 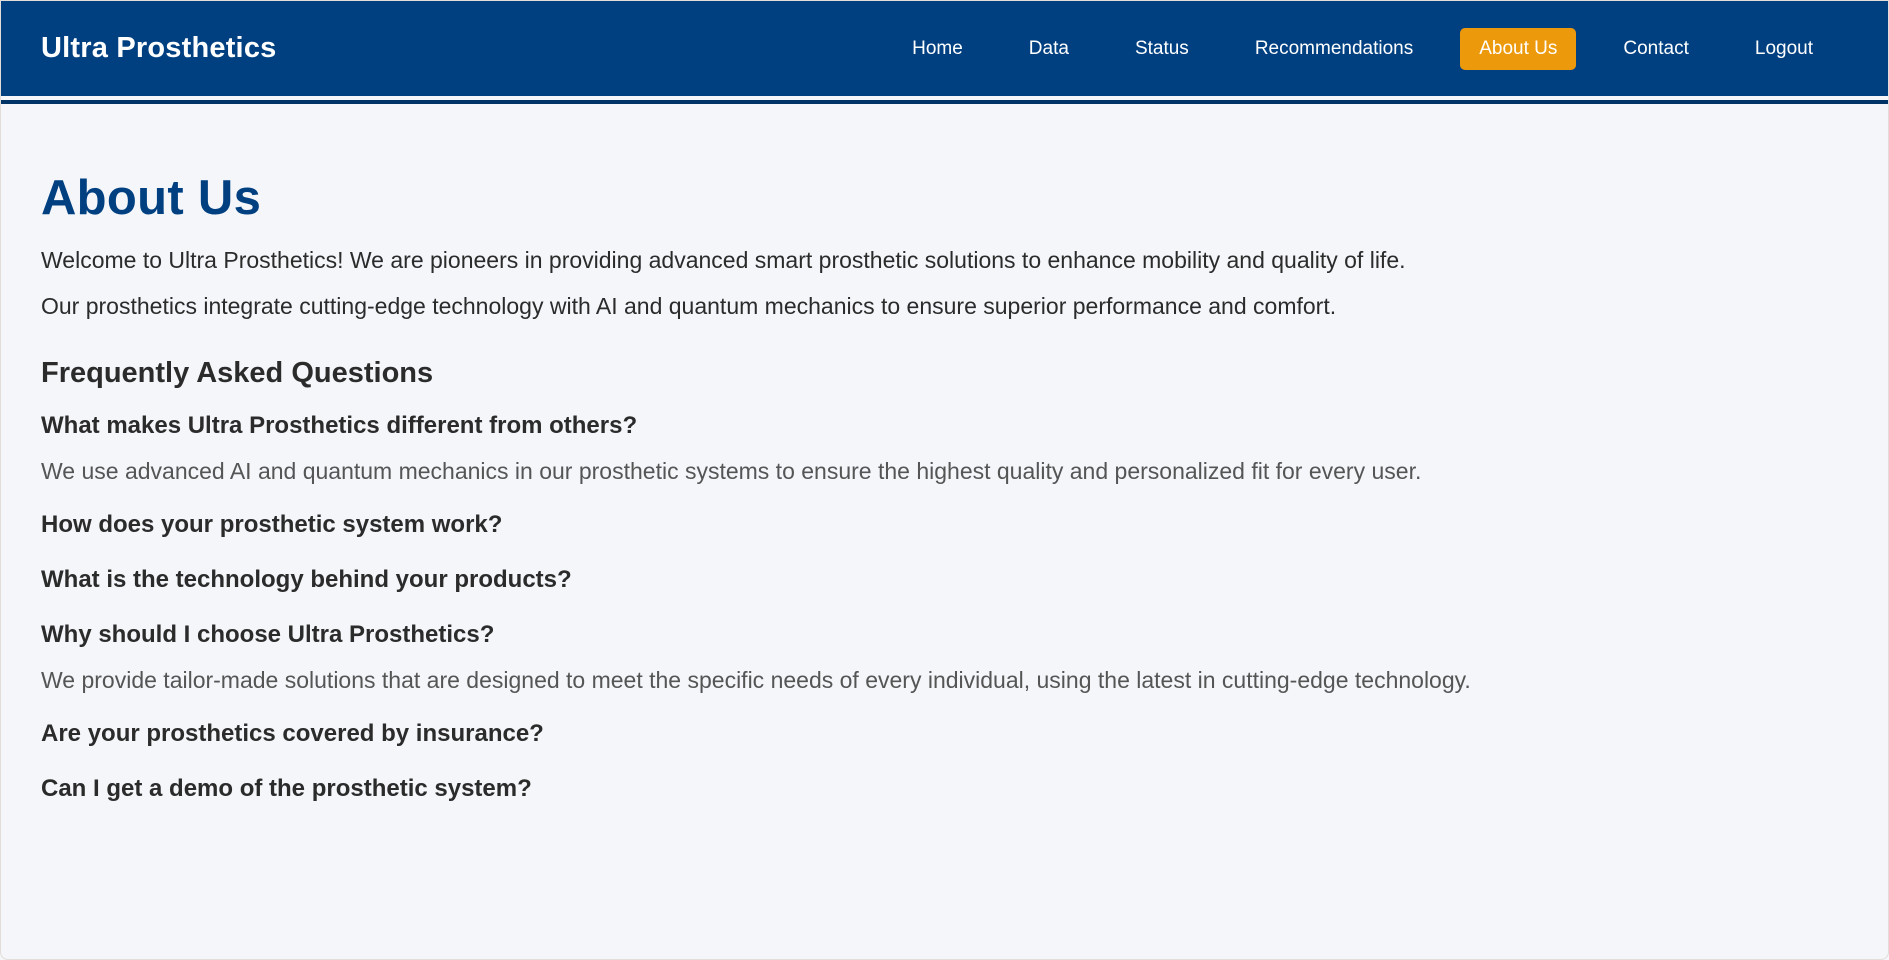 I want to click on faq-item: How does your prosthetic system work?, so click(x=944, y=525).